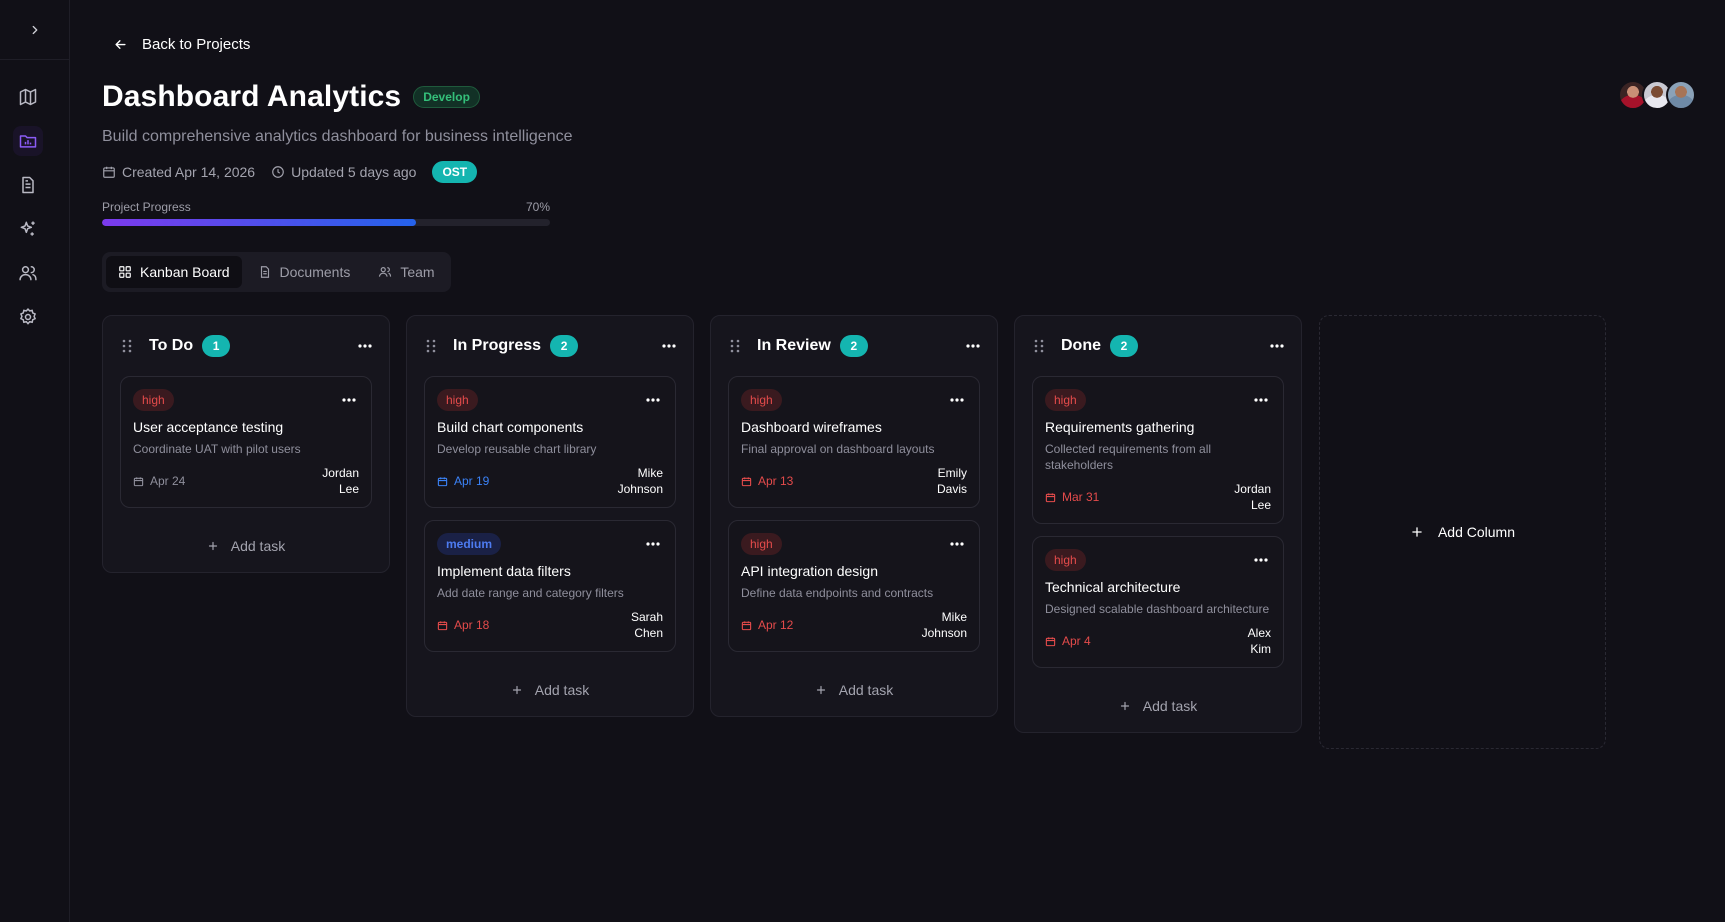 The image size is (1725, 922). What do you see at coordinates (1657, 95) in the screenshot?
I see `team-avatars` at bounding box center [1657, 95].